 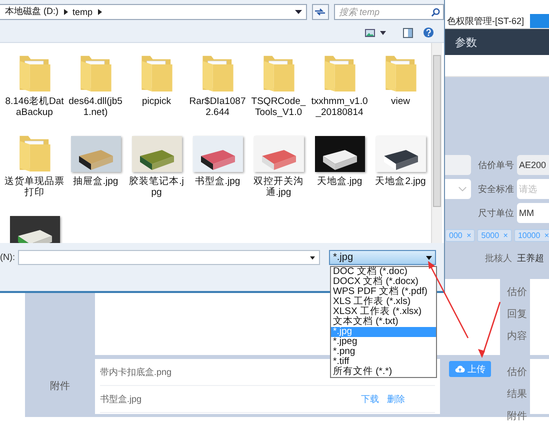 What do you see at coordinates (383, 272) in the screenshot?
I see `dropdown-option: DOC 文档 (*.doc)` at bounding box center [383, 272].